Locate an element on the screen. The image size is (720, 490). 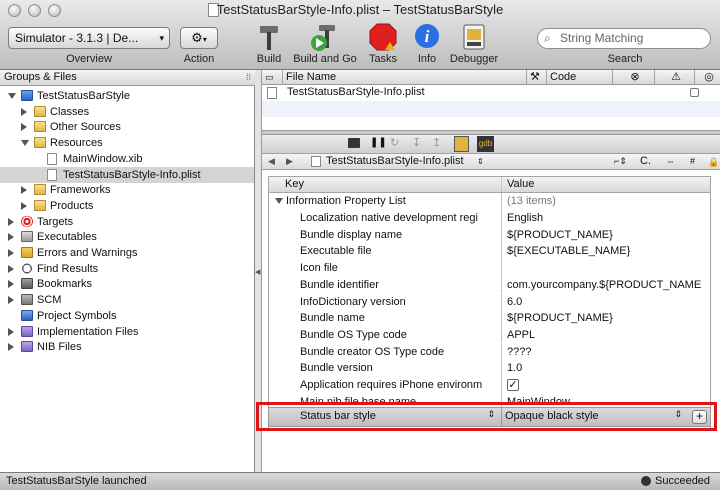
plist-row: Application requires iPhone environm ✓ is located at coordinates (489, 385).